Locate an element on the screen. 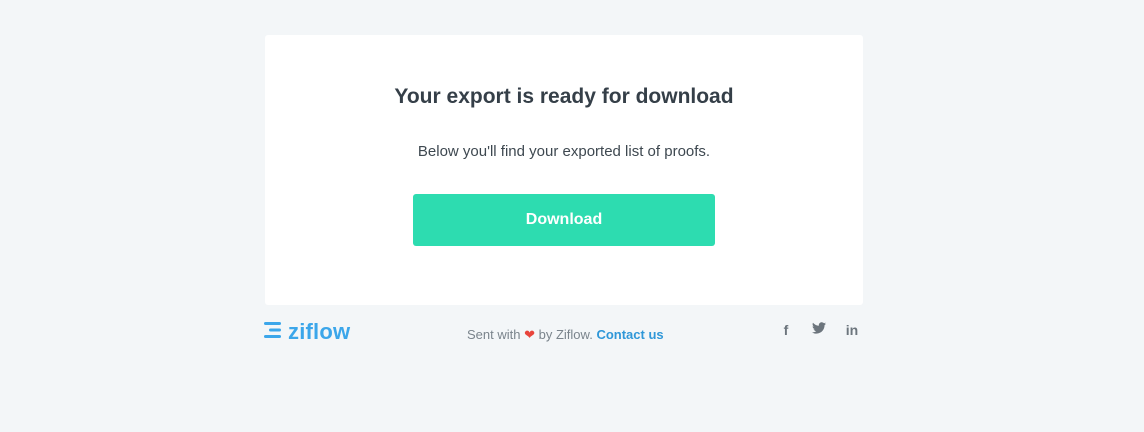 The height and width of the screenshot is (432, 1144). by-ziflow-text: by Ziflow. is located at coordinates (565, 334).